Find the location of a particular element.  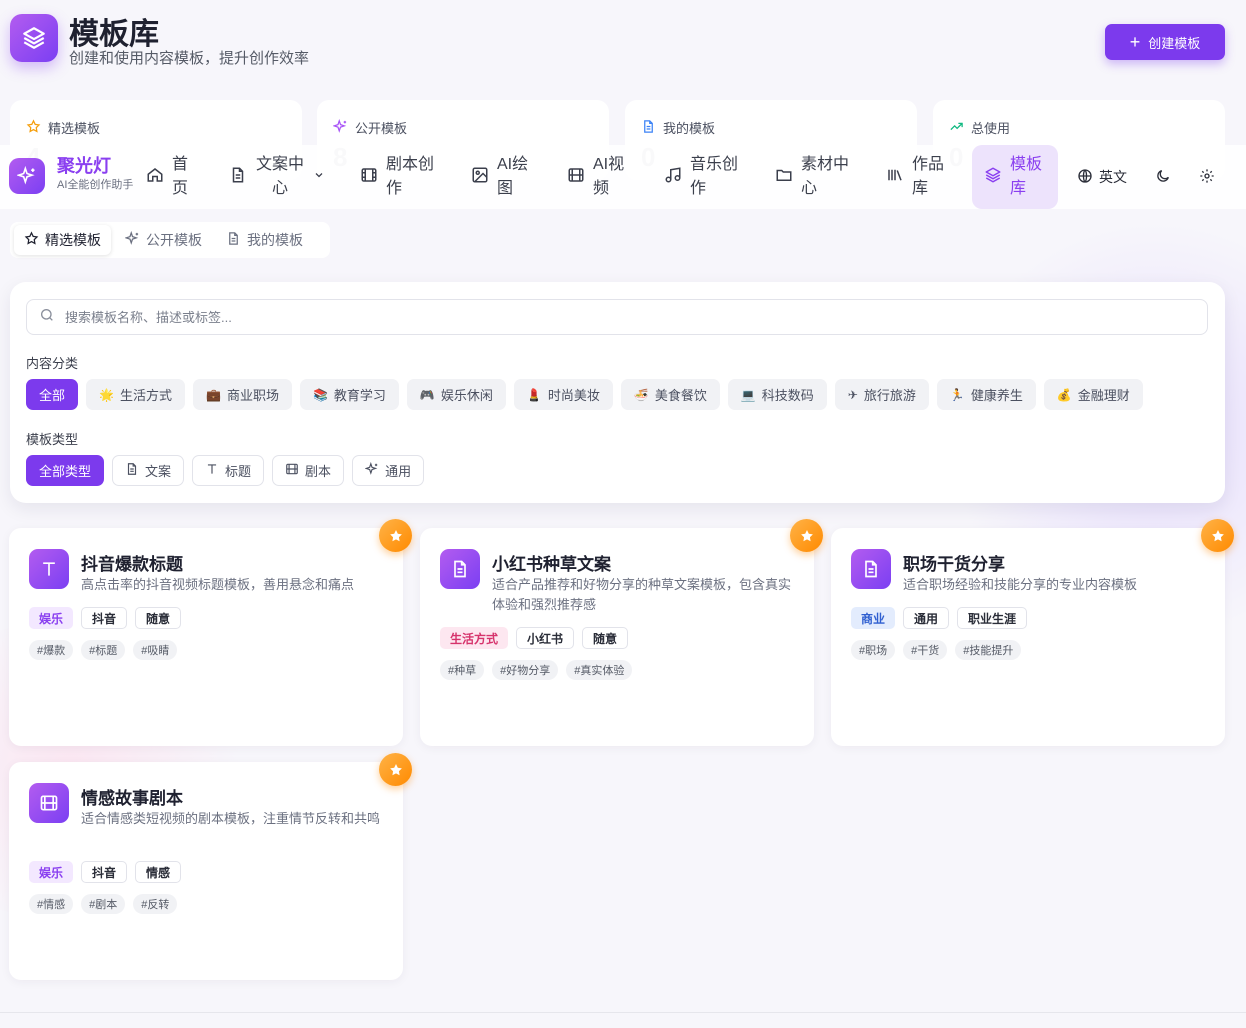

money-bag-icon: 💰 is located at coordinates (1064, 394).